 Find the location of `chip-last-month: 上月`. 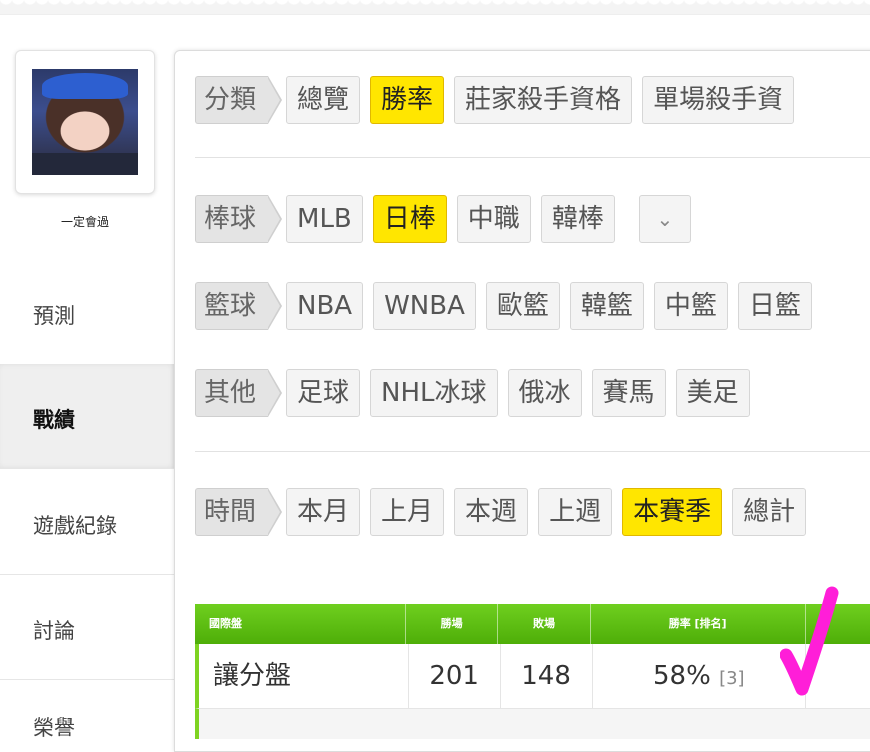

chip-last-month: 上月 is located at coordinates (407, 512).